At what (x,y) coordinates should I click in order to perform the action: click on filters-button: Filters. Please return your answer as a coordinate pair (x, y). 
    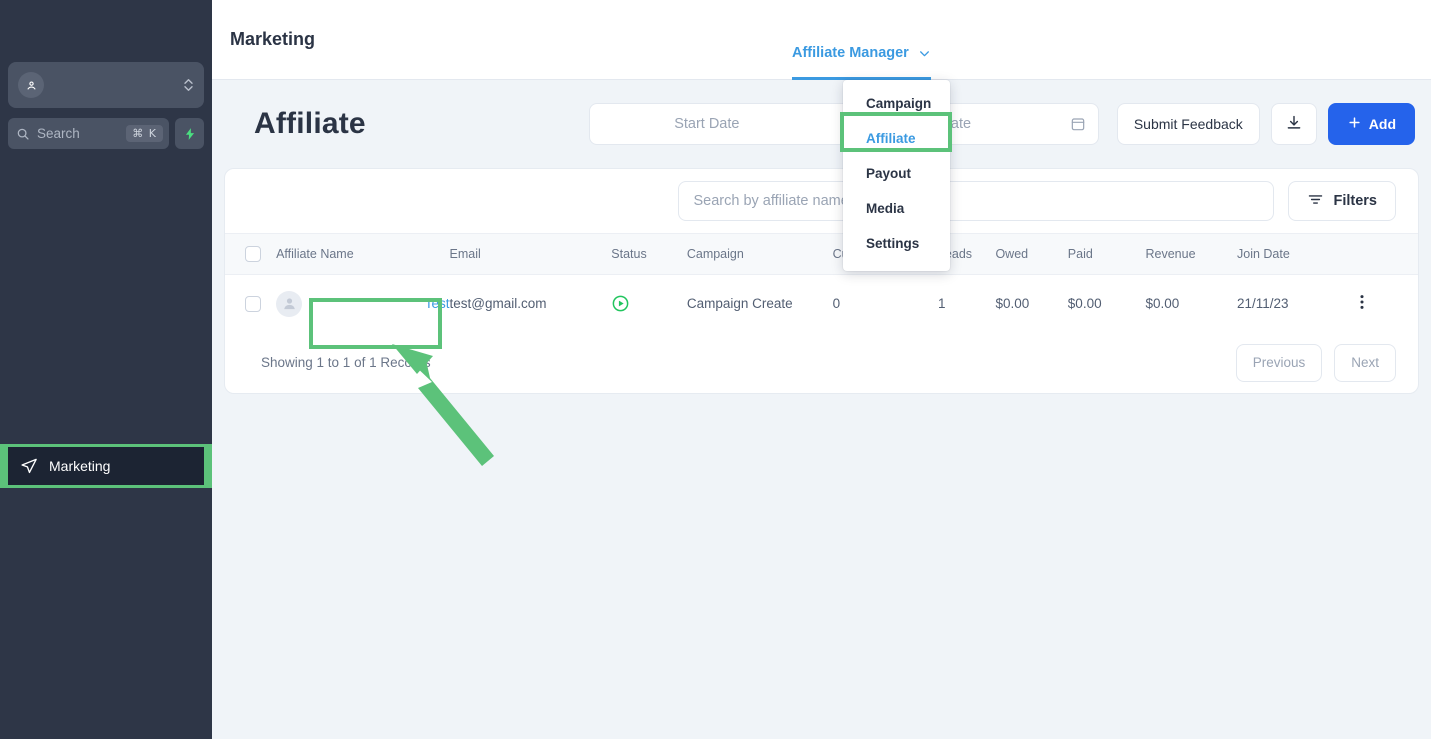
    Looking at the image, I should click on (1342, 201).